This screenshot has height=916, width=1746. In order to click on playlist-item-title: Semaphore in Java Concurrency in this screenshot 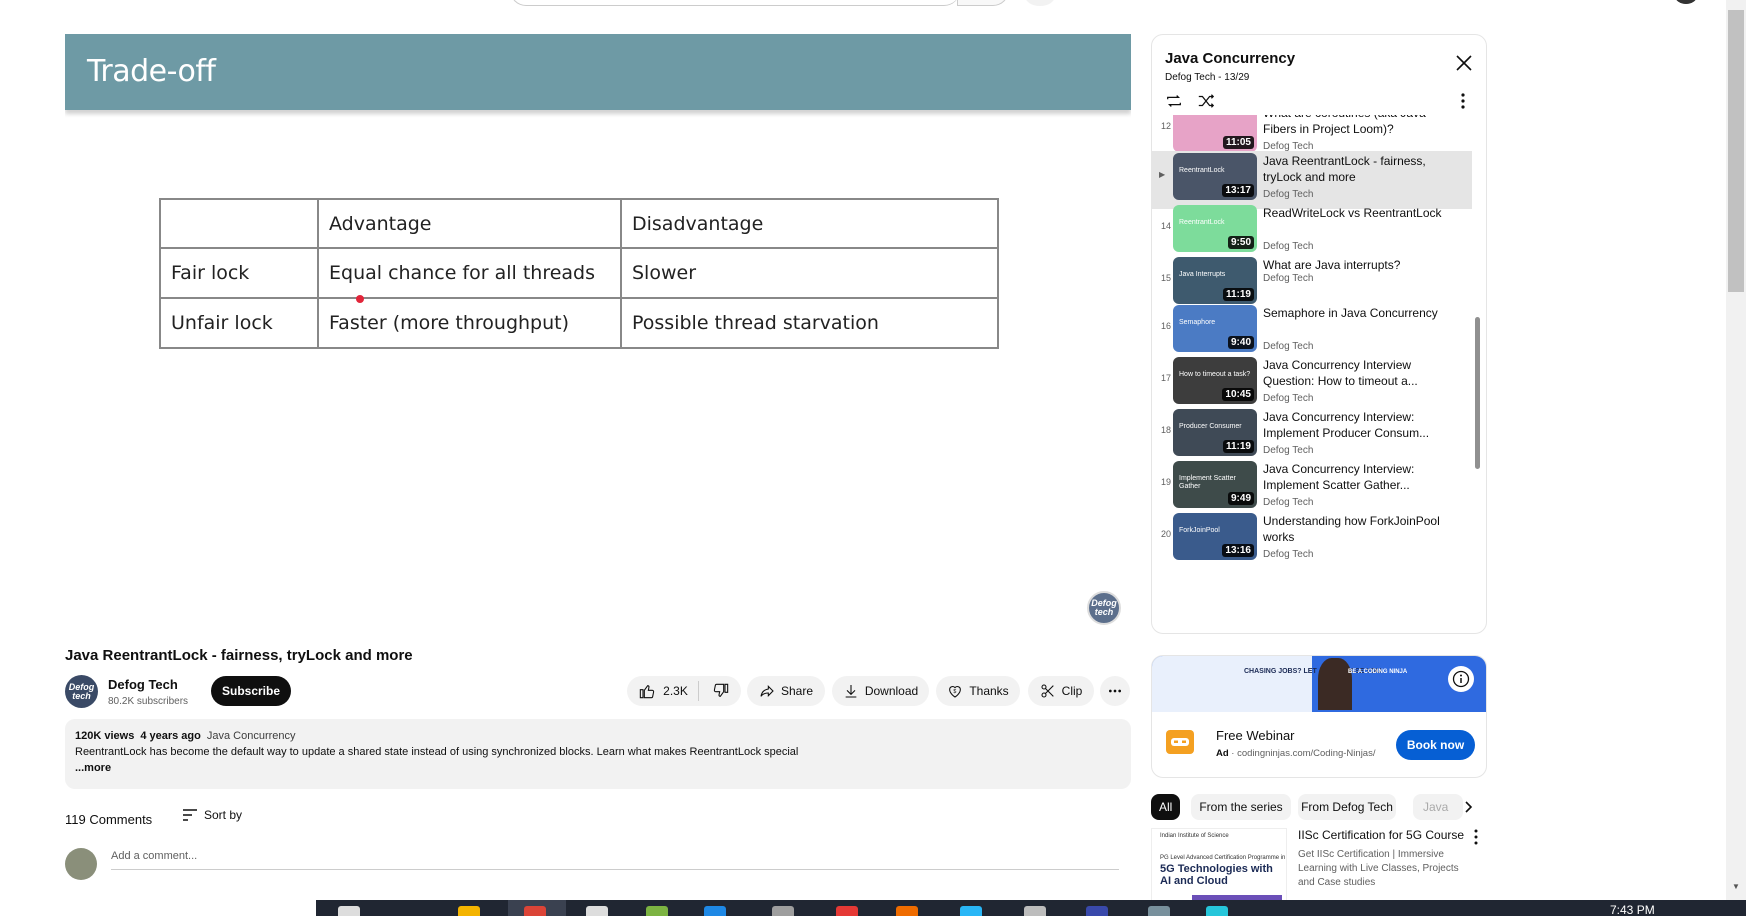, I will do `click(1353, 313)`.